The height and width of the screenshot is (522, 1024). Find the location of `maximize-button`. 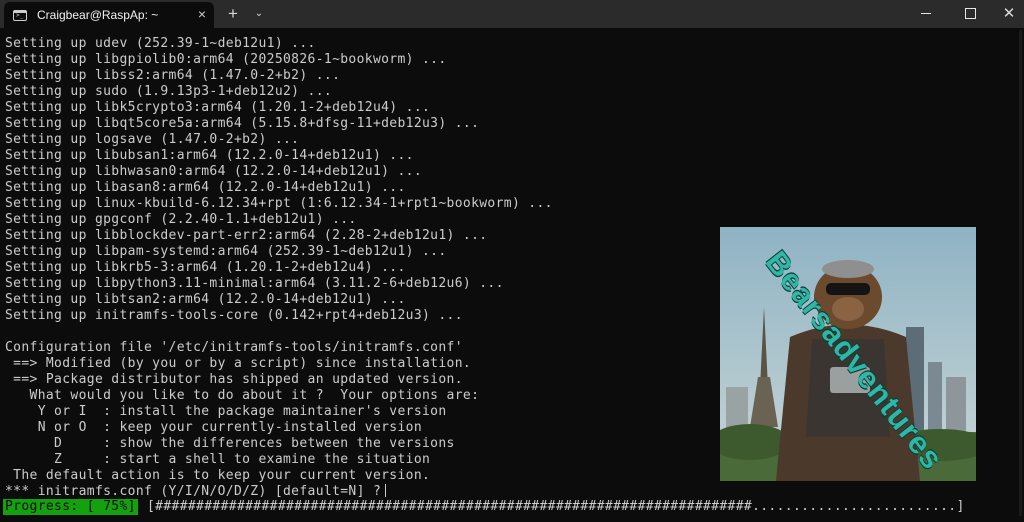

maximize-button is located at coordinates (970, 14).